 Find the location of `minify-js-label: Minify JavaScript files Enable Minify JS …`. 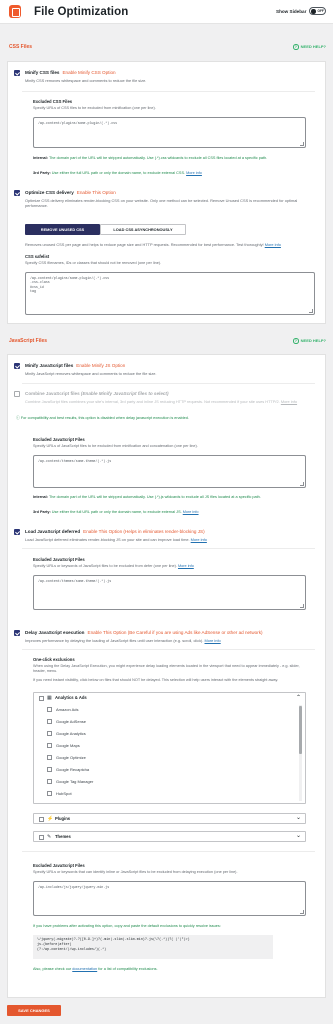

minify-js-label: Minify JavaScript files Enable Minify JS … is located at coordinates (75, 365).